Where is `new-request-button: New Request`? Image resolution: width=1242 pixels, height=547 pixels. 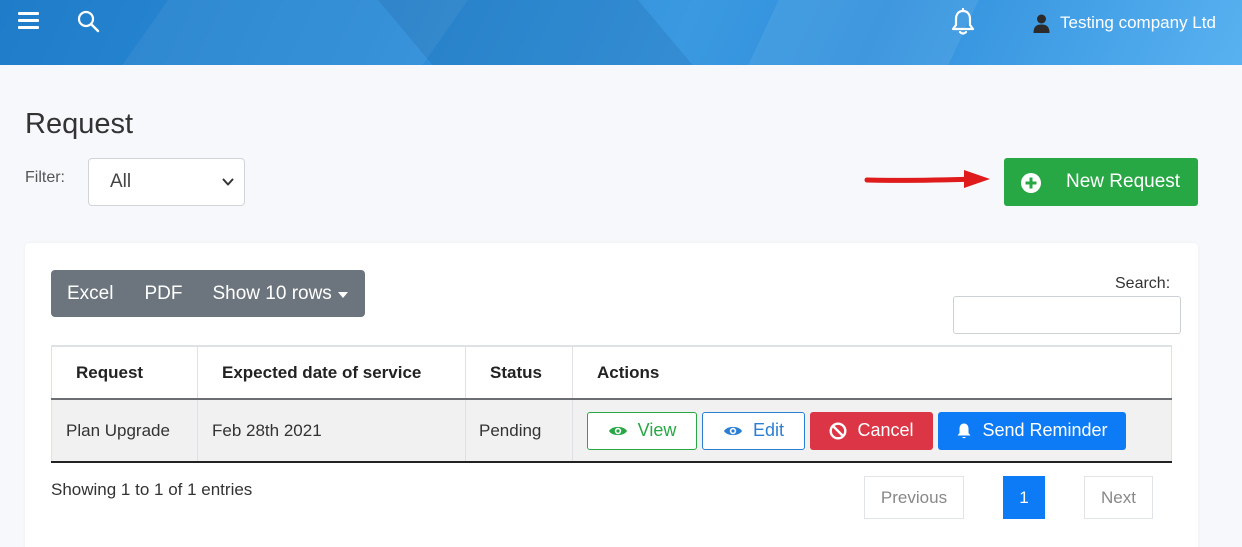
new-request-button: New Request is located at coordinates (1101, 182).